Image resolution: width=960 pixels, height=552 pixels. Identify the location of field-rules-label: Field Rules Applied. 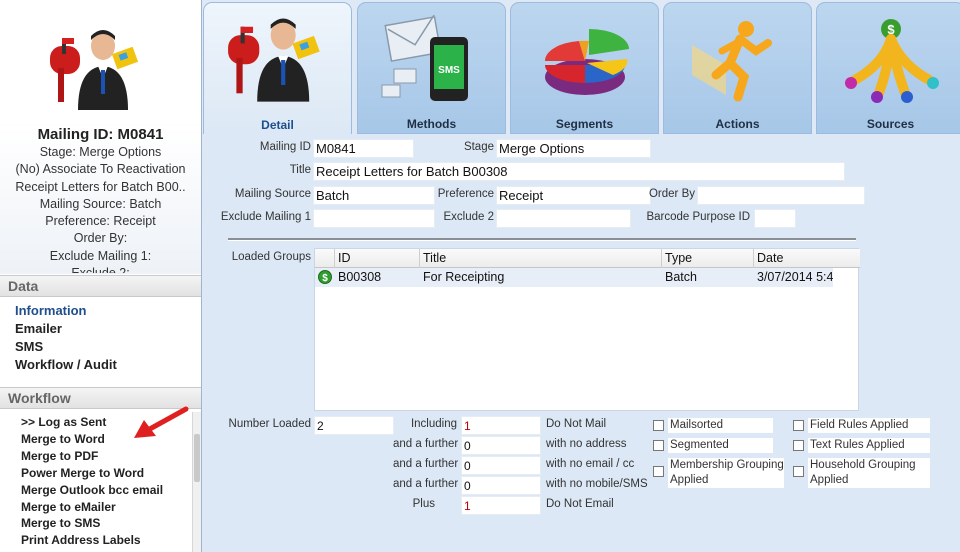
(869, 425).